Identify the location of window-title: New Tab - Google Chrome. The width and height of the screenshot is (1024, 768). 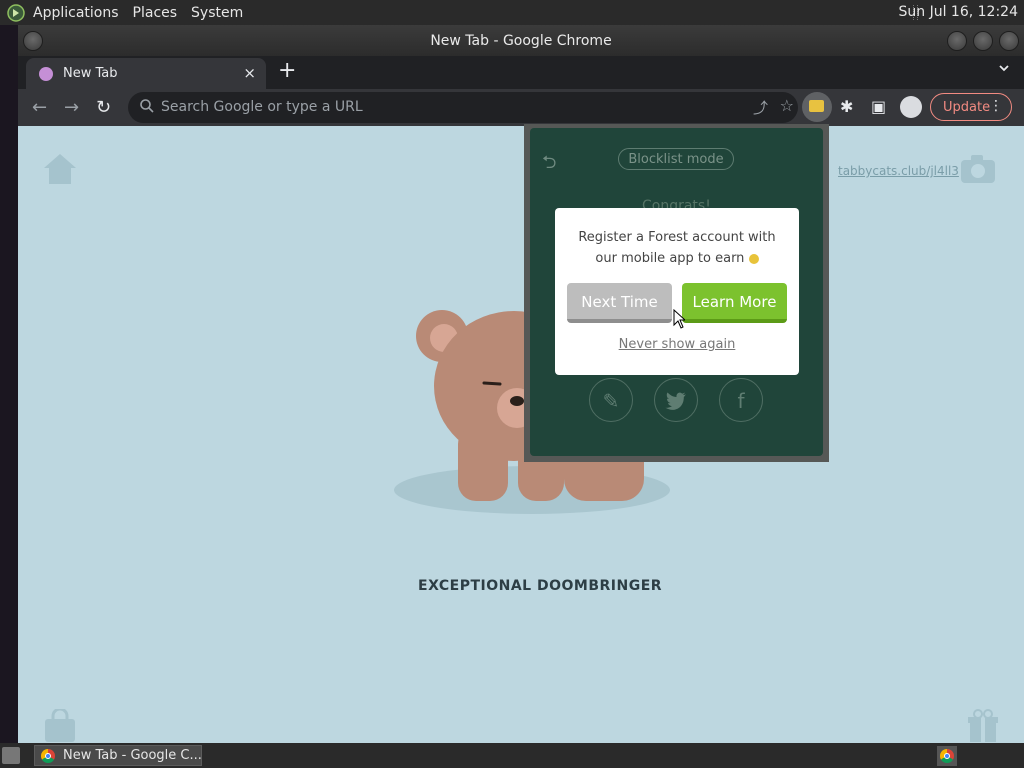
(521, 40).